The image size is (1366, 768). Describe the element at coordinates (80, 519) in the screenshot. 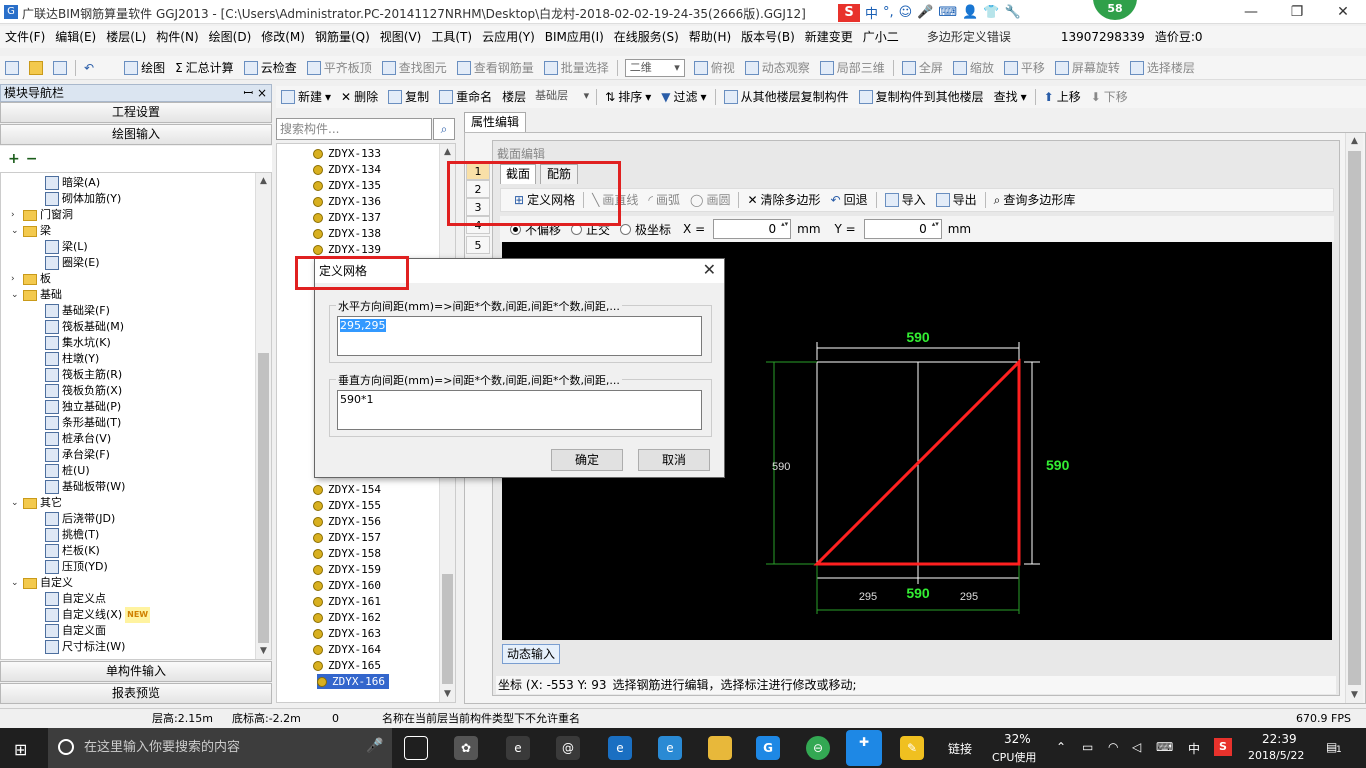

I see `tree-item: 后浇带(JD)` at that location.